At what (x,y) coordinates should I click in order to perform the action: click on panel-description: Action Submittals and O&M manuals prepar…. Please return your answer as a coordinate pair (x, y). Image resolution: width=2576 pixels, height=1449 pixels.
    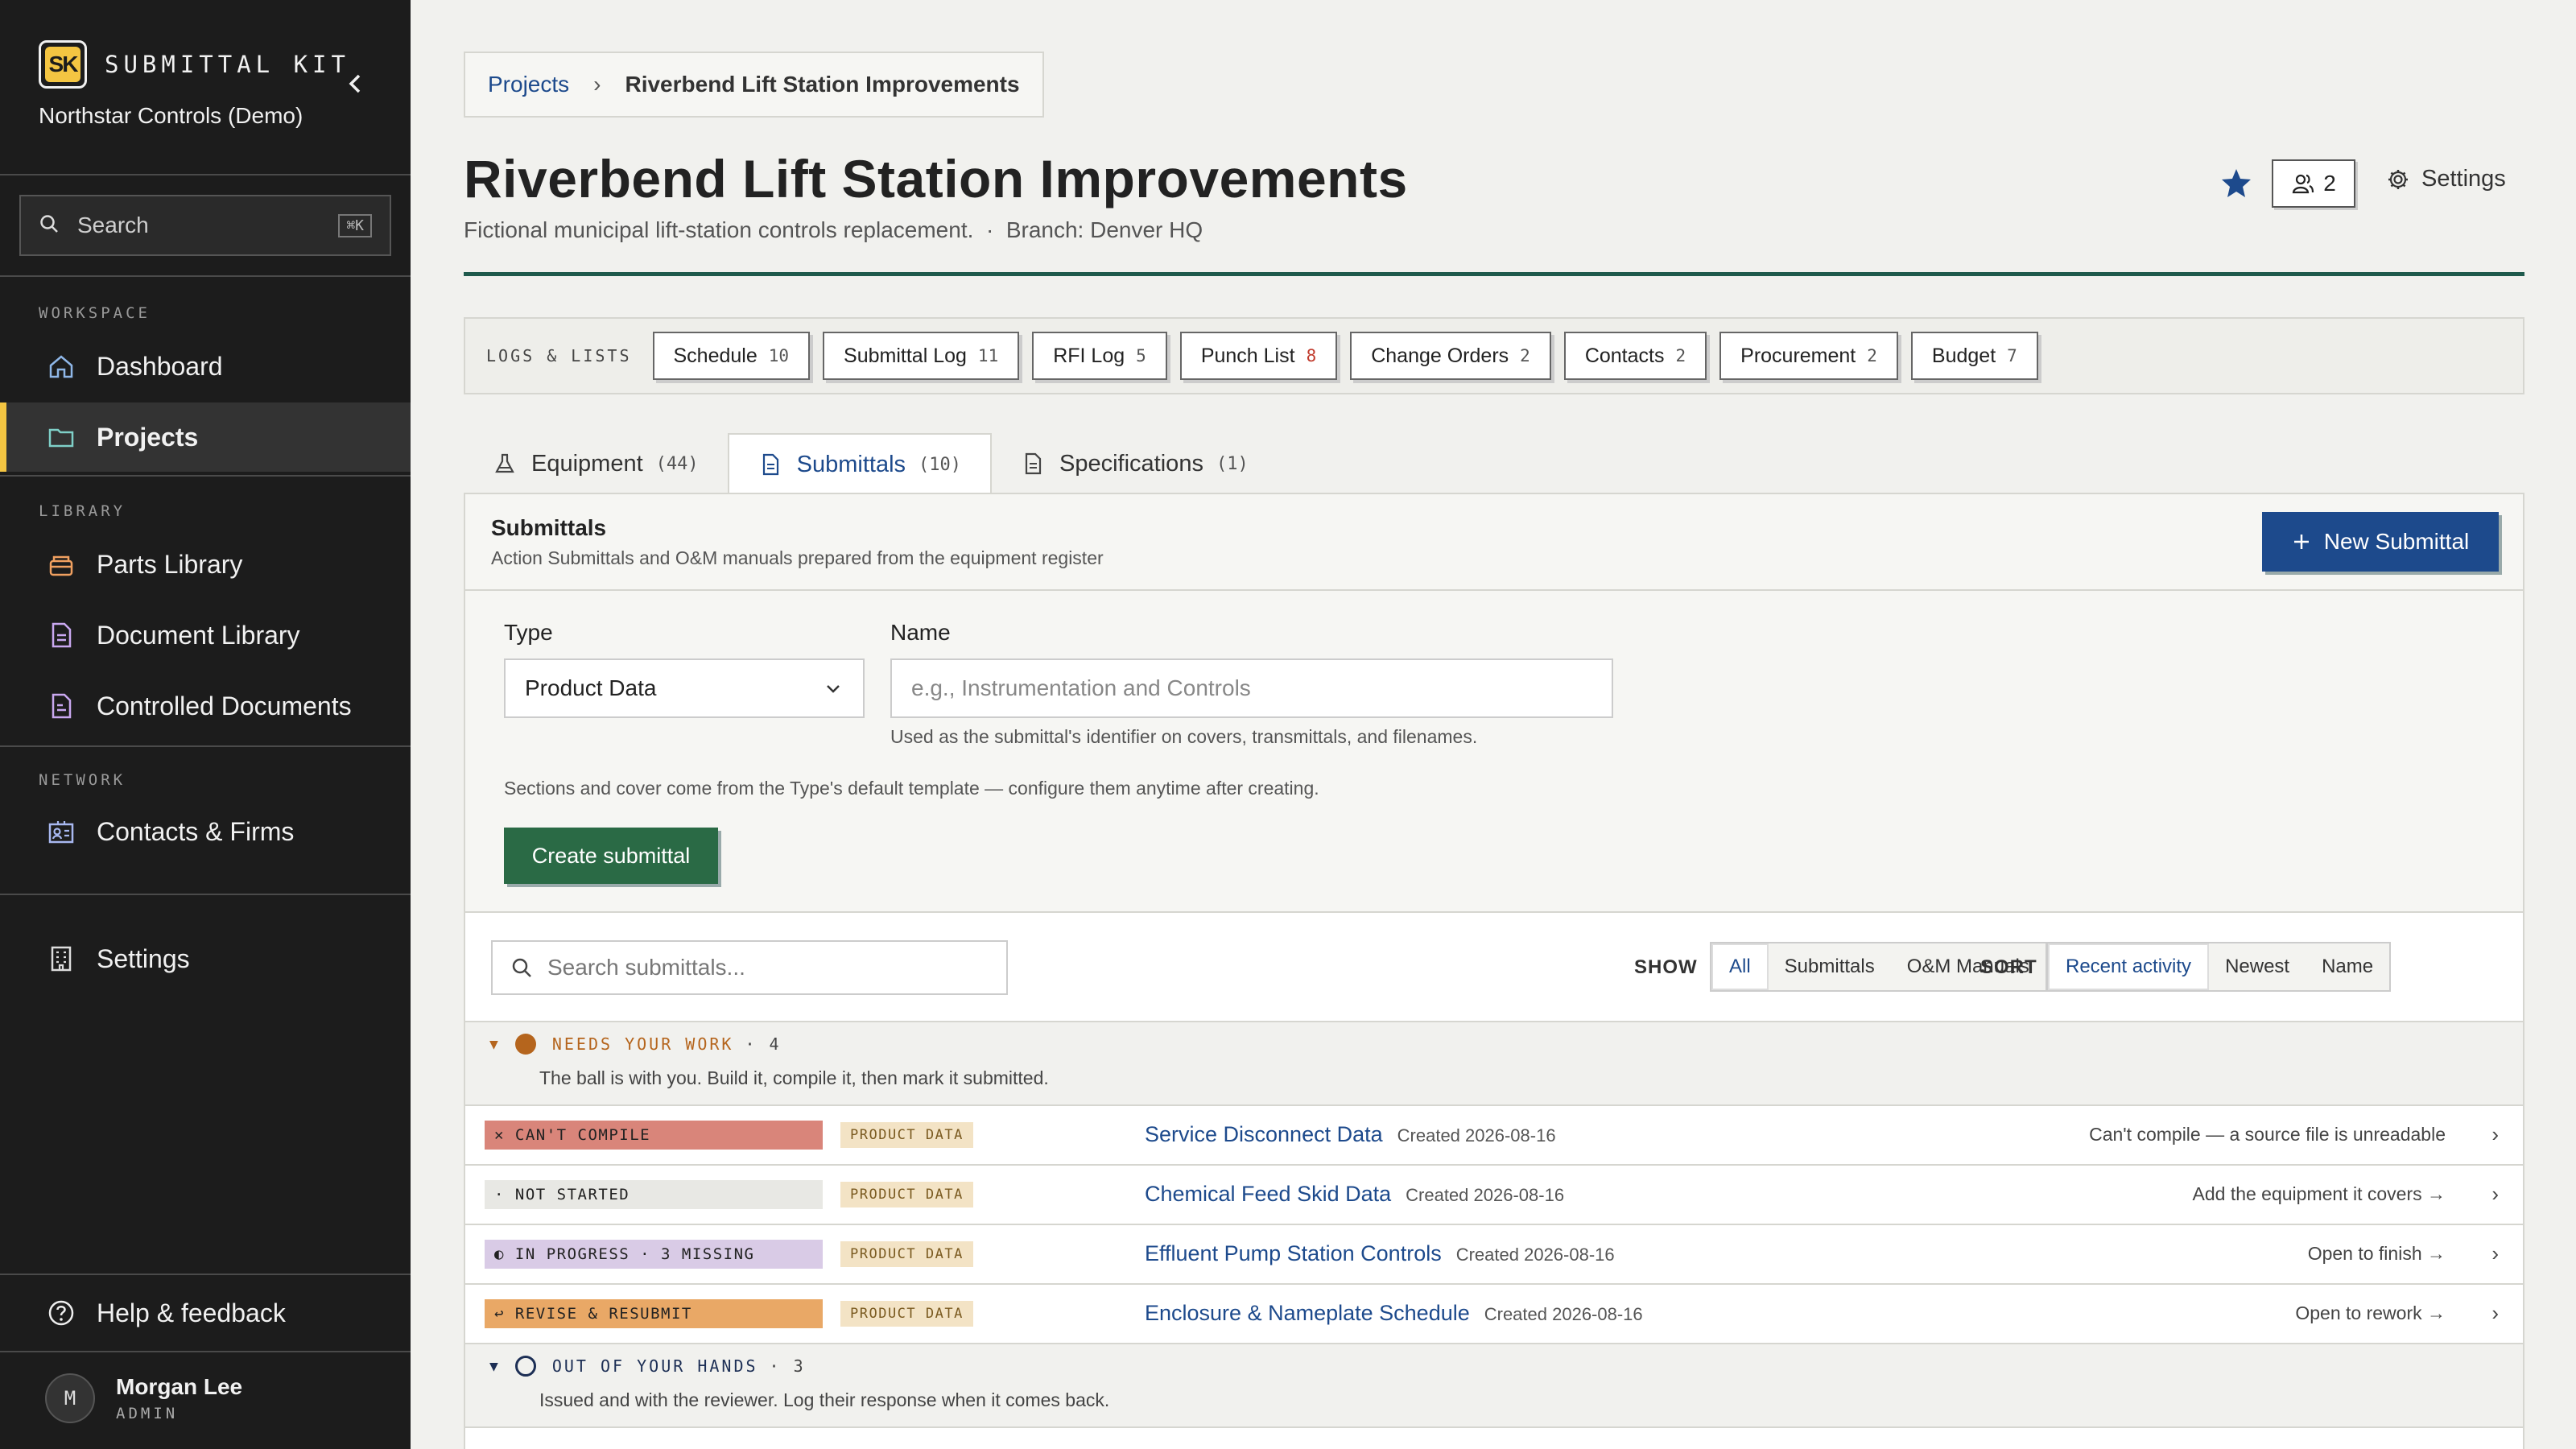
    Looking at the image, I should click on (797, 557).